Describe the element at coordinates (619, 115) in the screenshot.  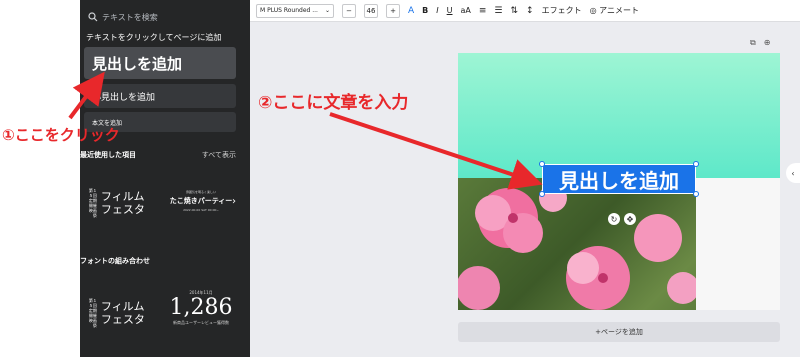
I see `gradient-background` at that location.